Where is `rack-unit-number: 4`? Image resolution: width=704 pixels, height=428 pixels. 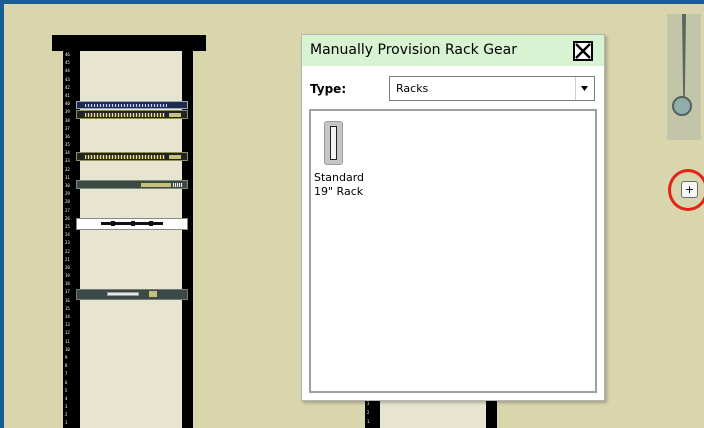
rack-unit-number: 4 is located at coordinates (66, 398).